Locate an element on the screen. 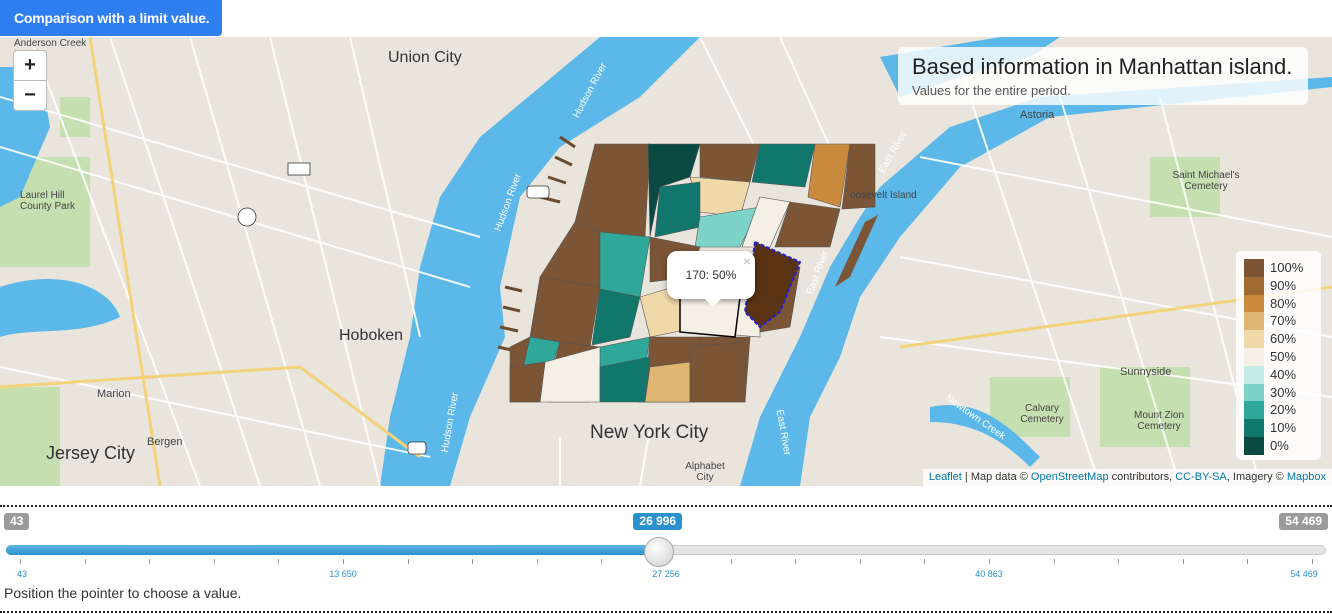 This screenshot has height=614, width=1332. label-calvary: Calvary Cemetery is located at coordinates (1042, 414).